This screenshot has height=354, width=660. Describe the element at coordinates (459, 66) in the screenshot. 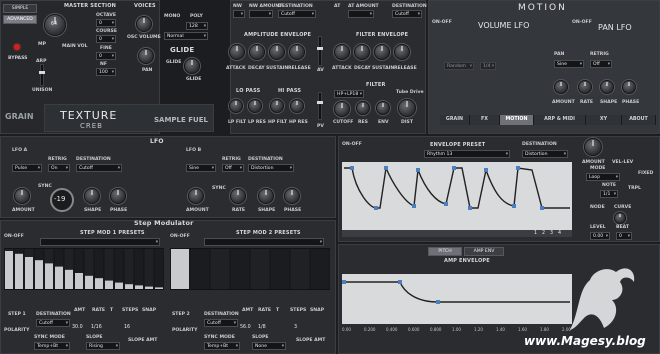

I see `vol-lfo-wave-select: Random` at that location.